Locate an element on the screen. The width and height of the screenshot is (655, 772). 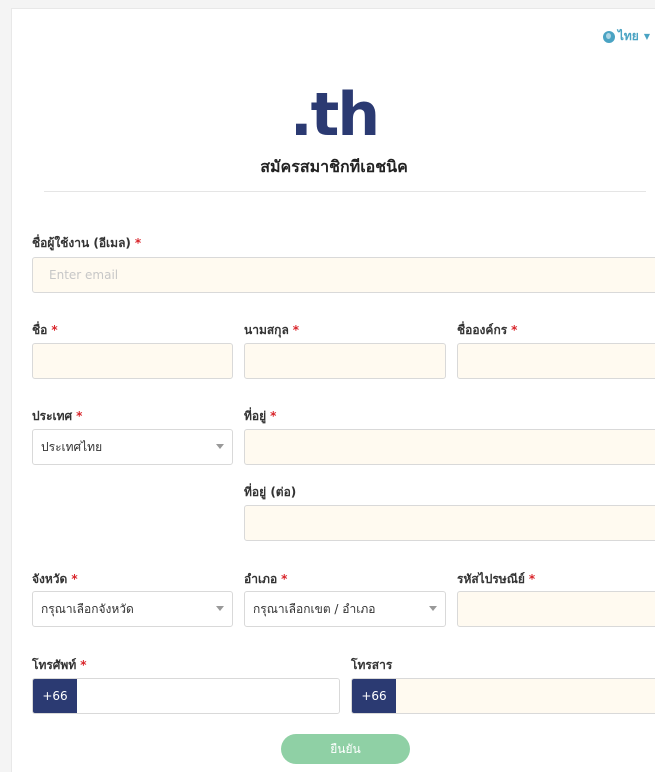
district-label-text: อำเภอ is located at coordinates (261, 579).